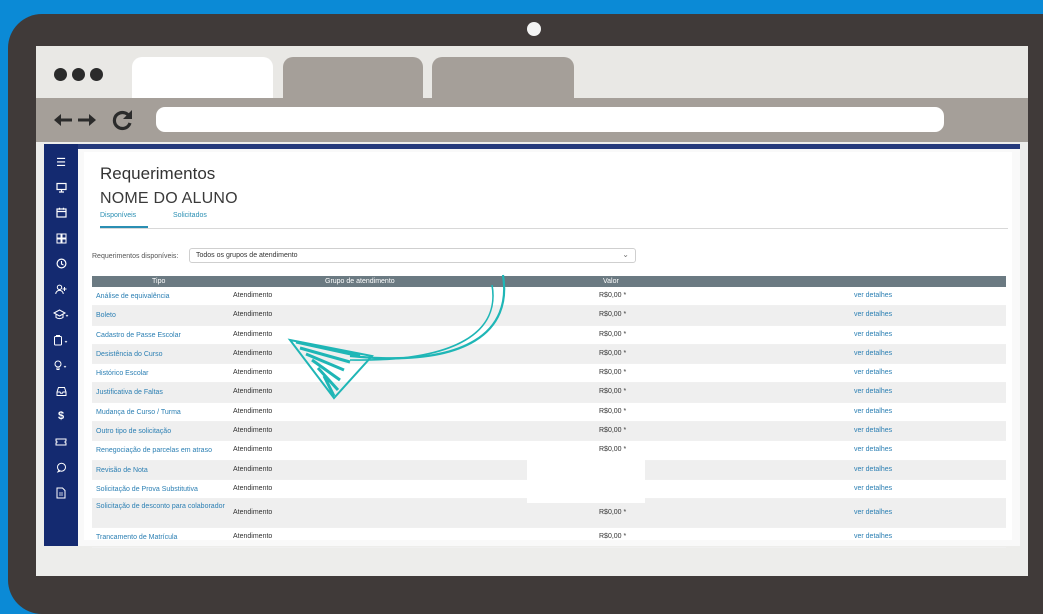  Describe the element at coordinates (96, 74) in the screenshot. I see `maximize-window-dot` at that location.